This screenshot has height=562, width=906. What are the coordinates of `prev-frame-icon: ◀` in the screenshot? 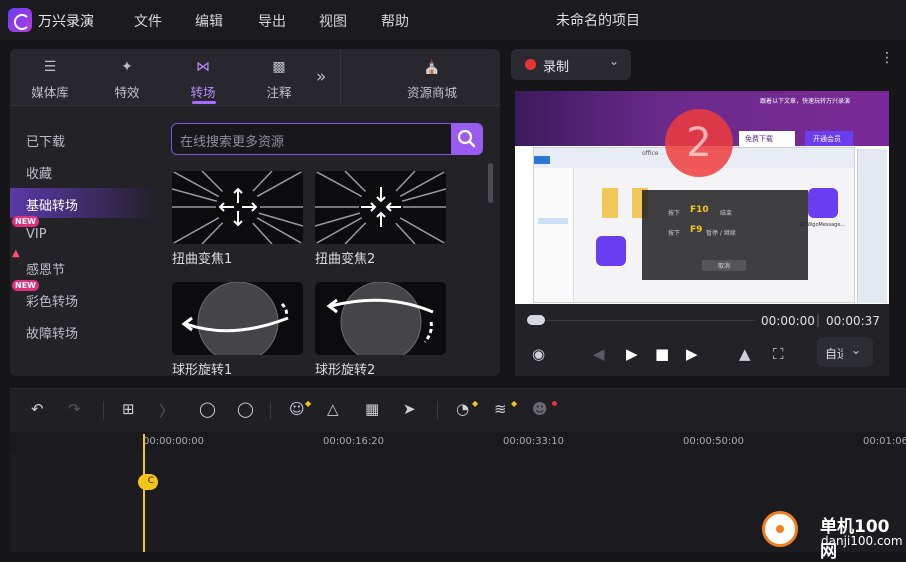 It's located at (599, 354).